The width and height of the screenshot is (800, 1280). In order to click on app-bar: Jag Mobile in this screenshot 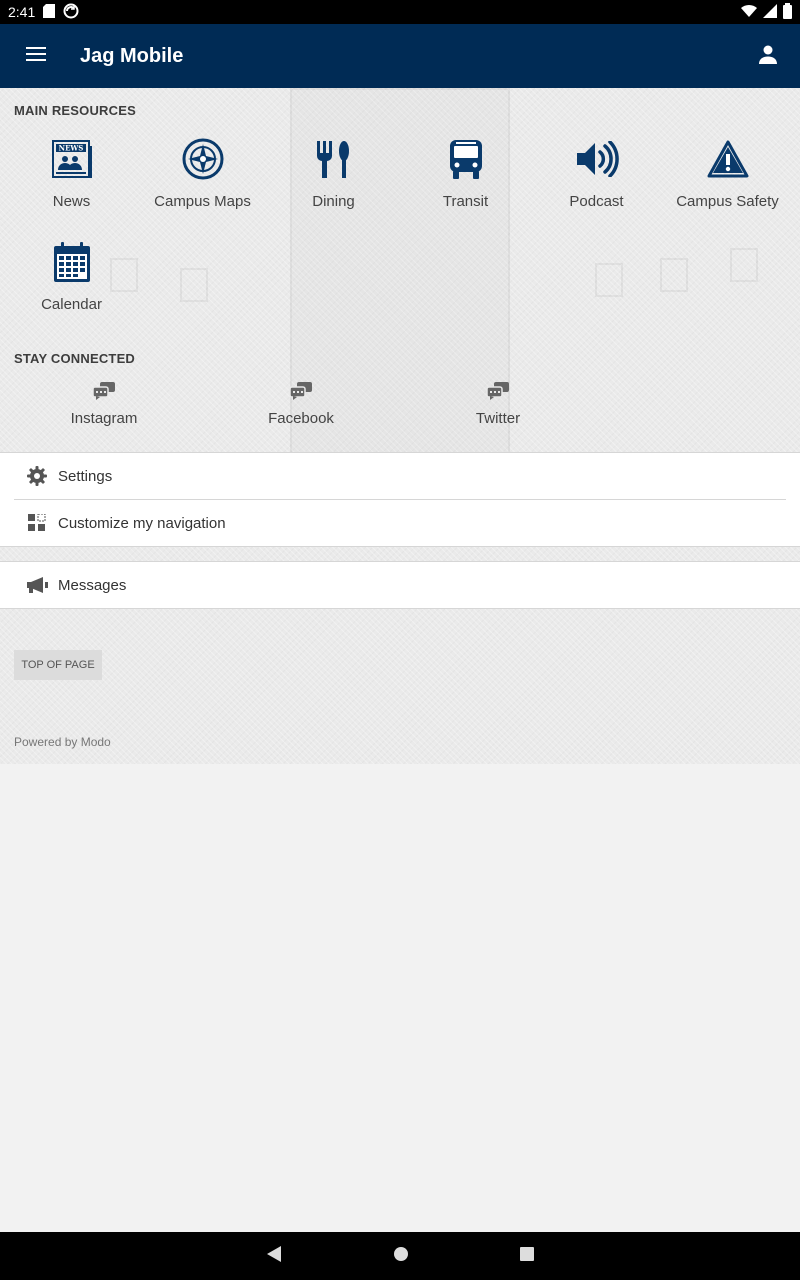, I will do `click(400, 56)`.